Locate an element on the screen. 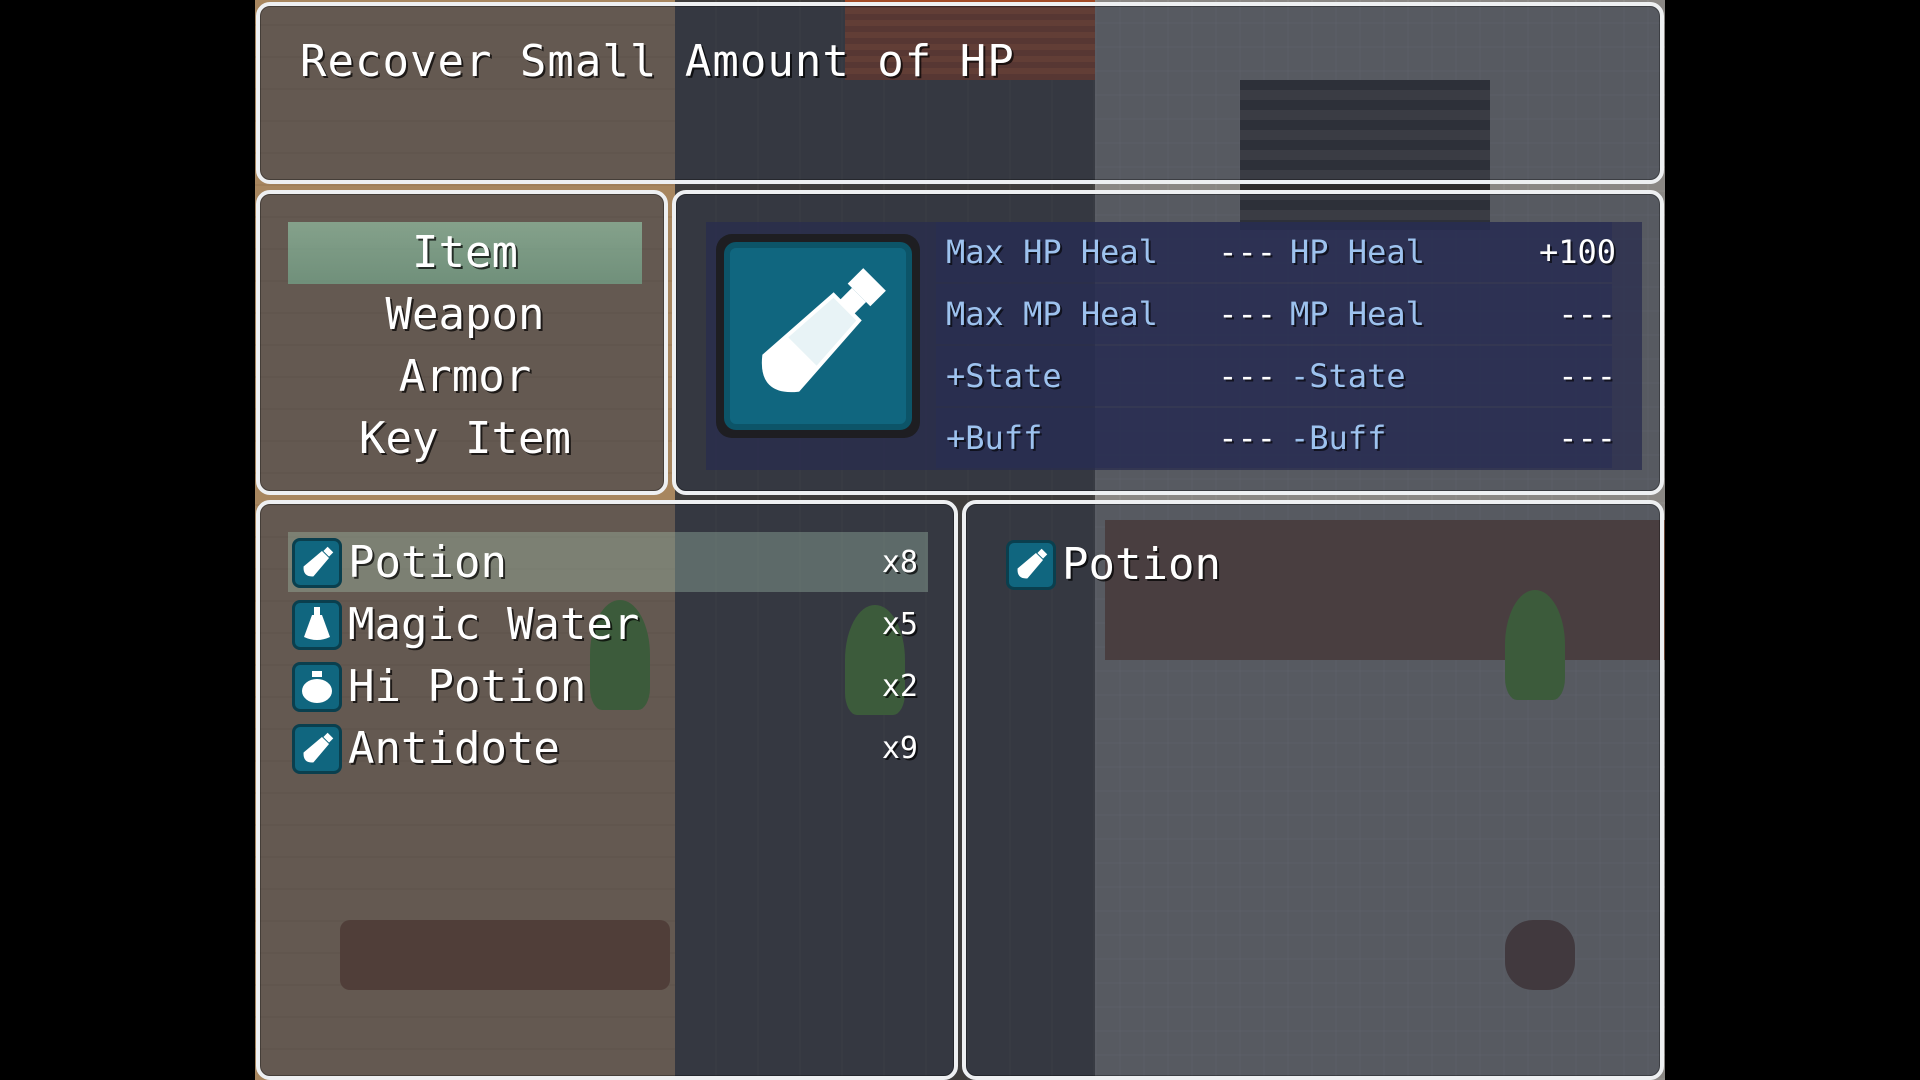 The image size is (1920, 1080). stat-label: Max MP Heal is located at coordinates (1052, 314).